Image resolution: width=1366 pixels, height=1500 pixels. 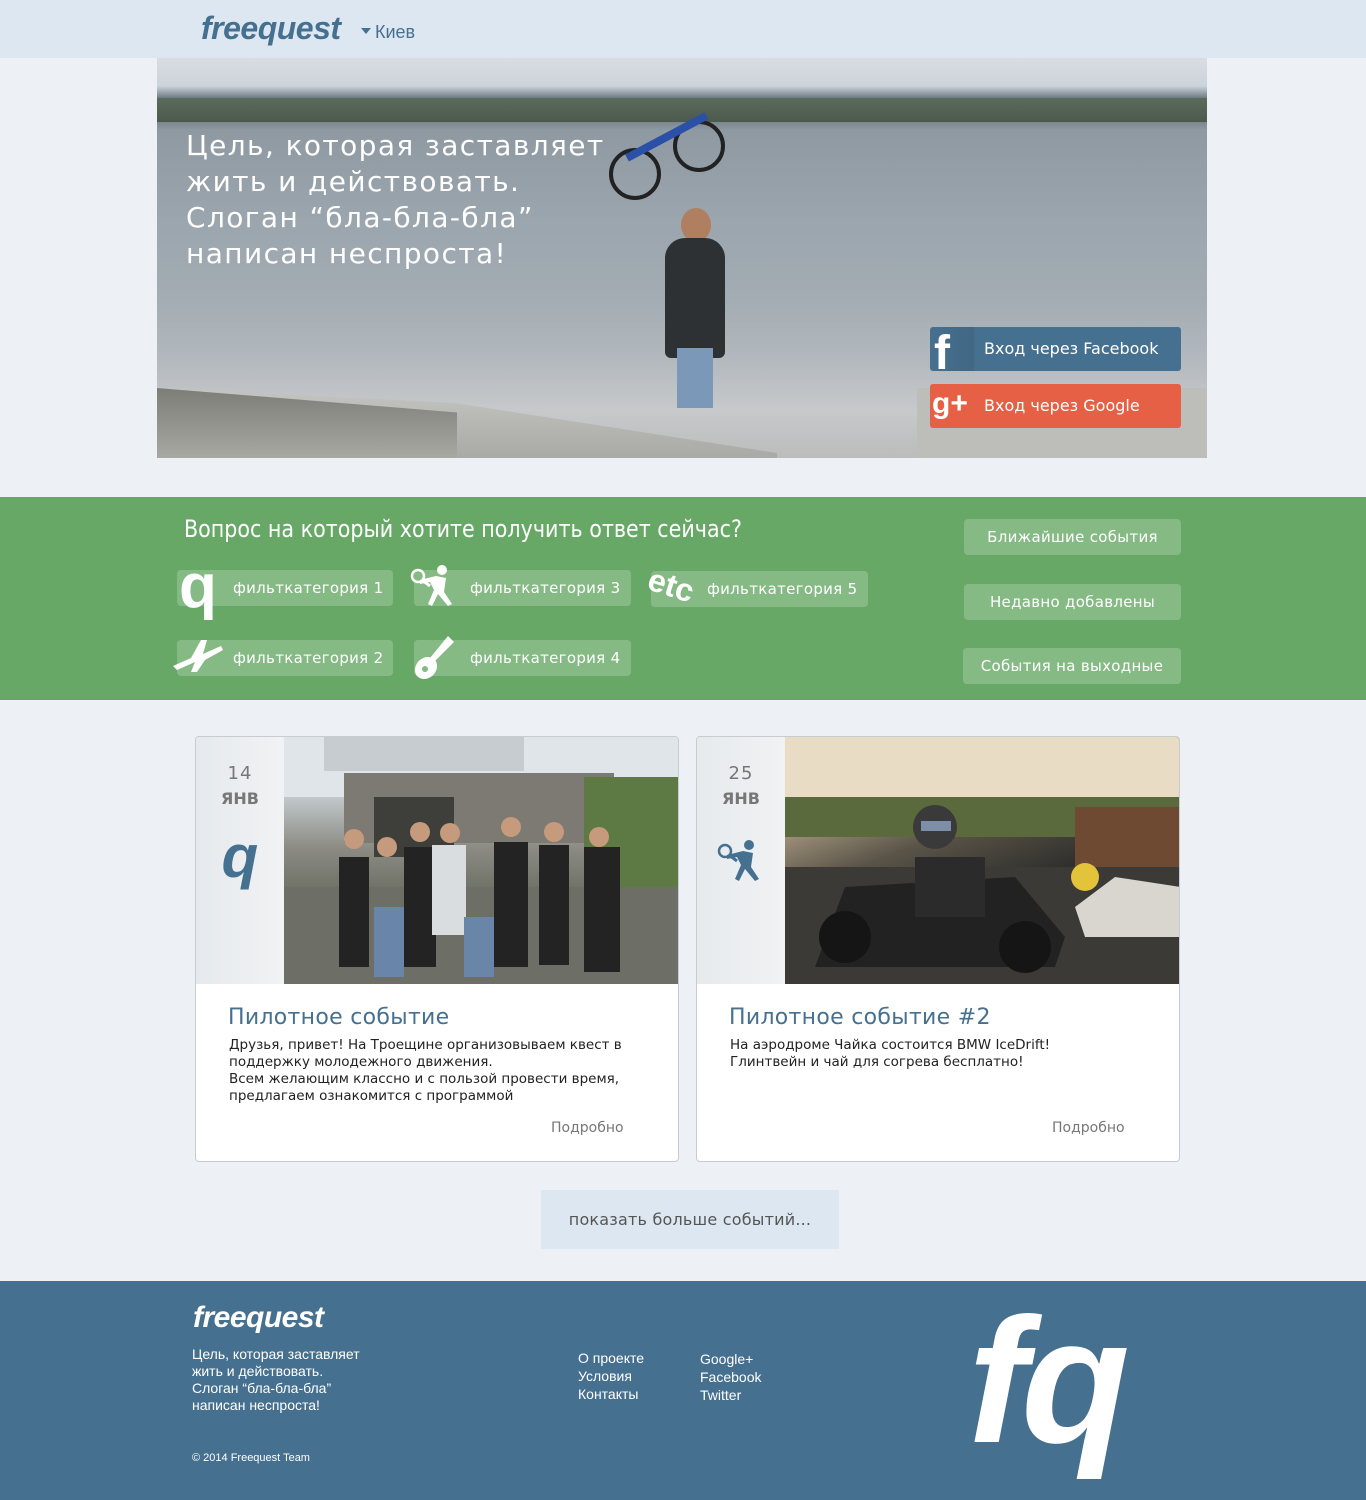 I want to click on category-filter-1: q фильткатегория 1, so click(x=285, y=587).